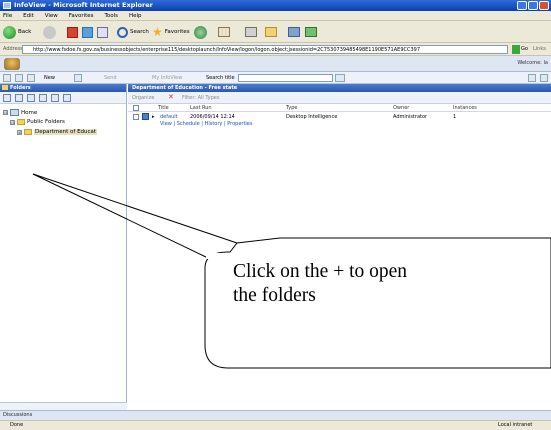 The height and width of the screenshot is (430, 551). I want to click on folders-icon, so click(7, 98).